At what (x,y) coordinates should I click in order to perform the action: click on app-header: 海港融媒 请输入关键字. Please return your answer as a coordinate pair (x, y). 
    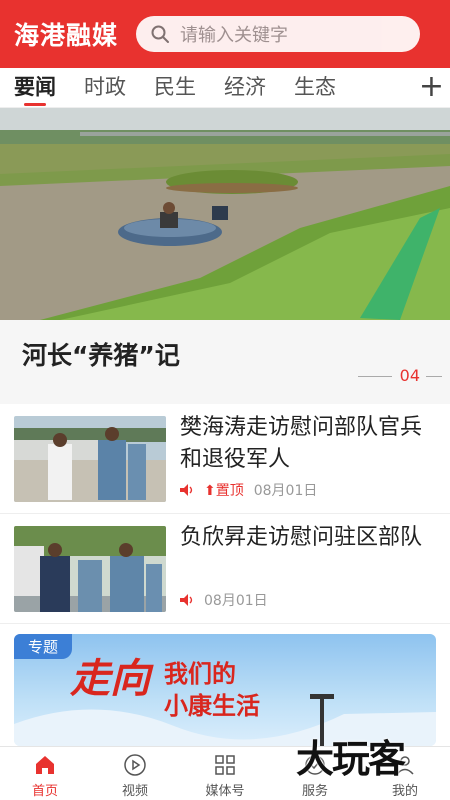
    Looking at the image, I should click on (225, 34).